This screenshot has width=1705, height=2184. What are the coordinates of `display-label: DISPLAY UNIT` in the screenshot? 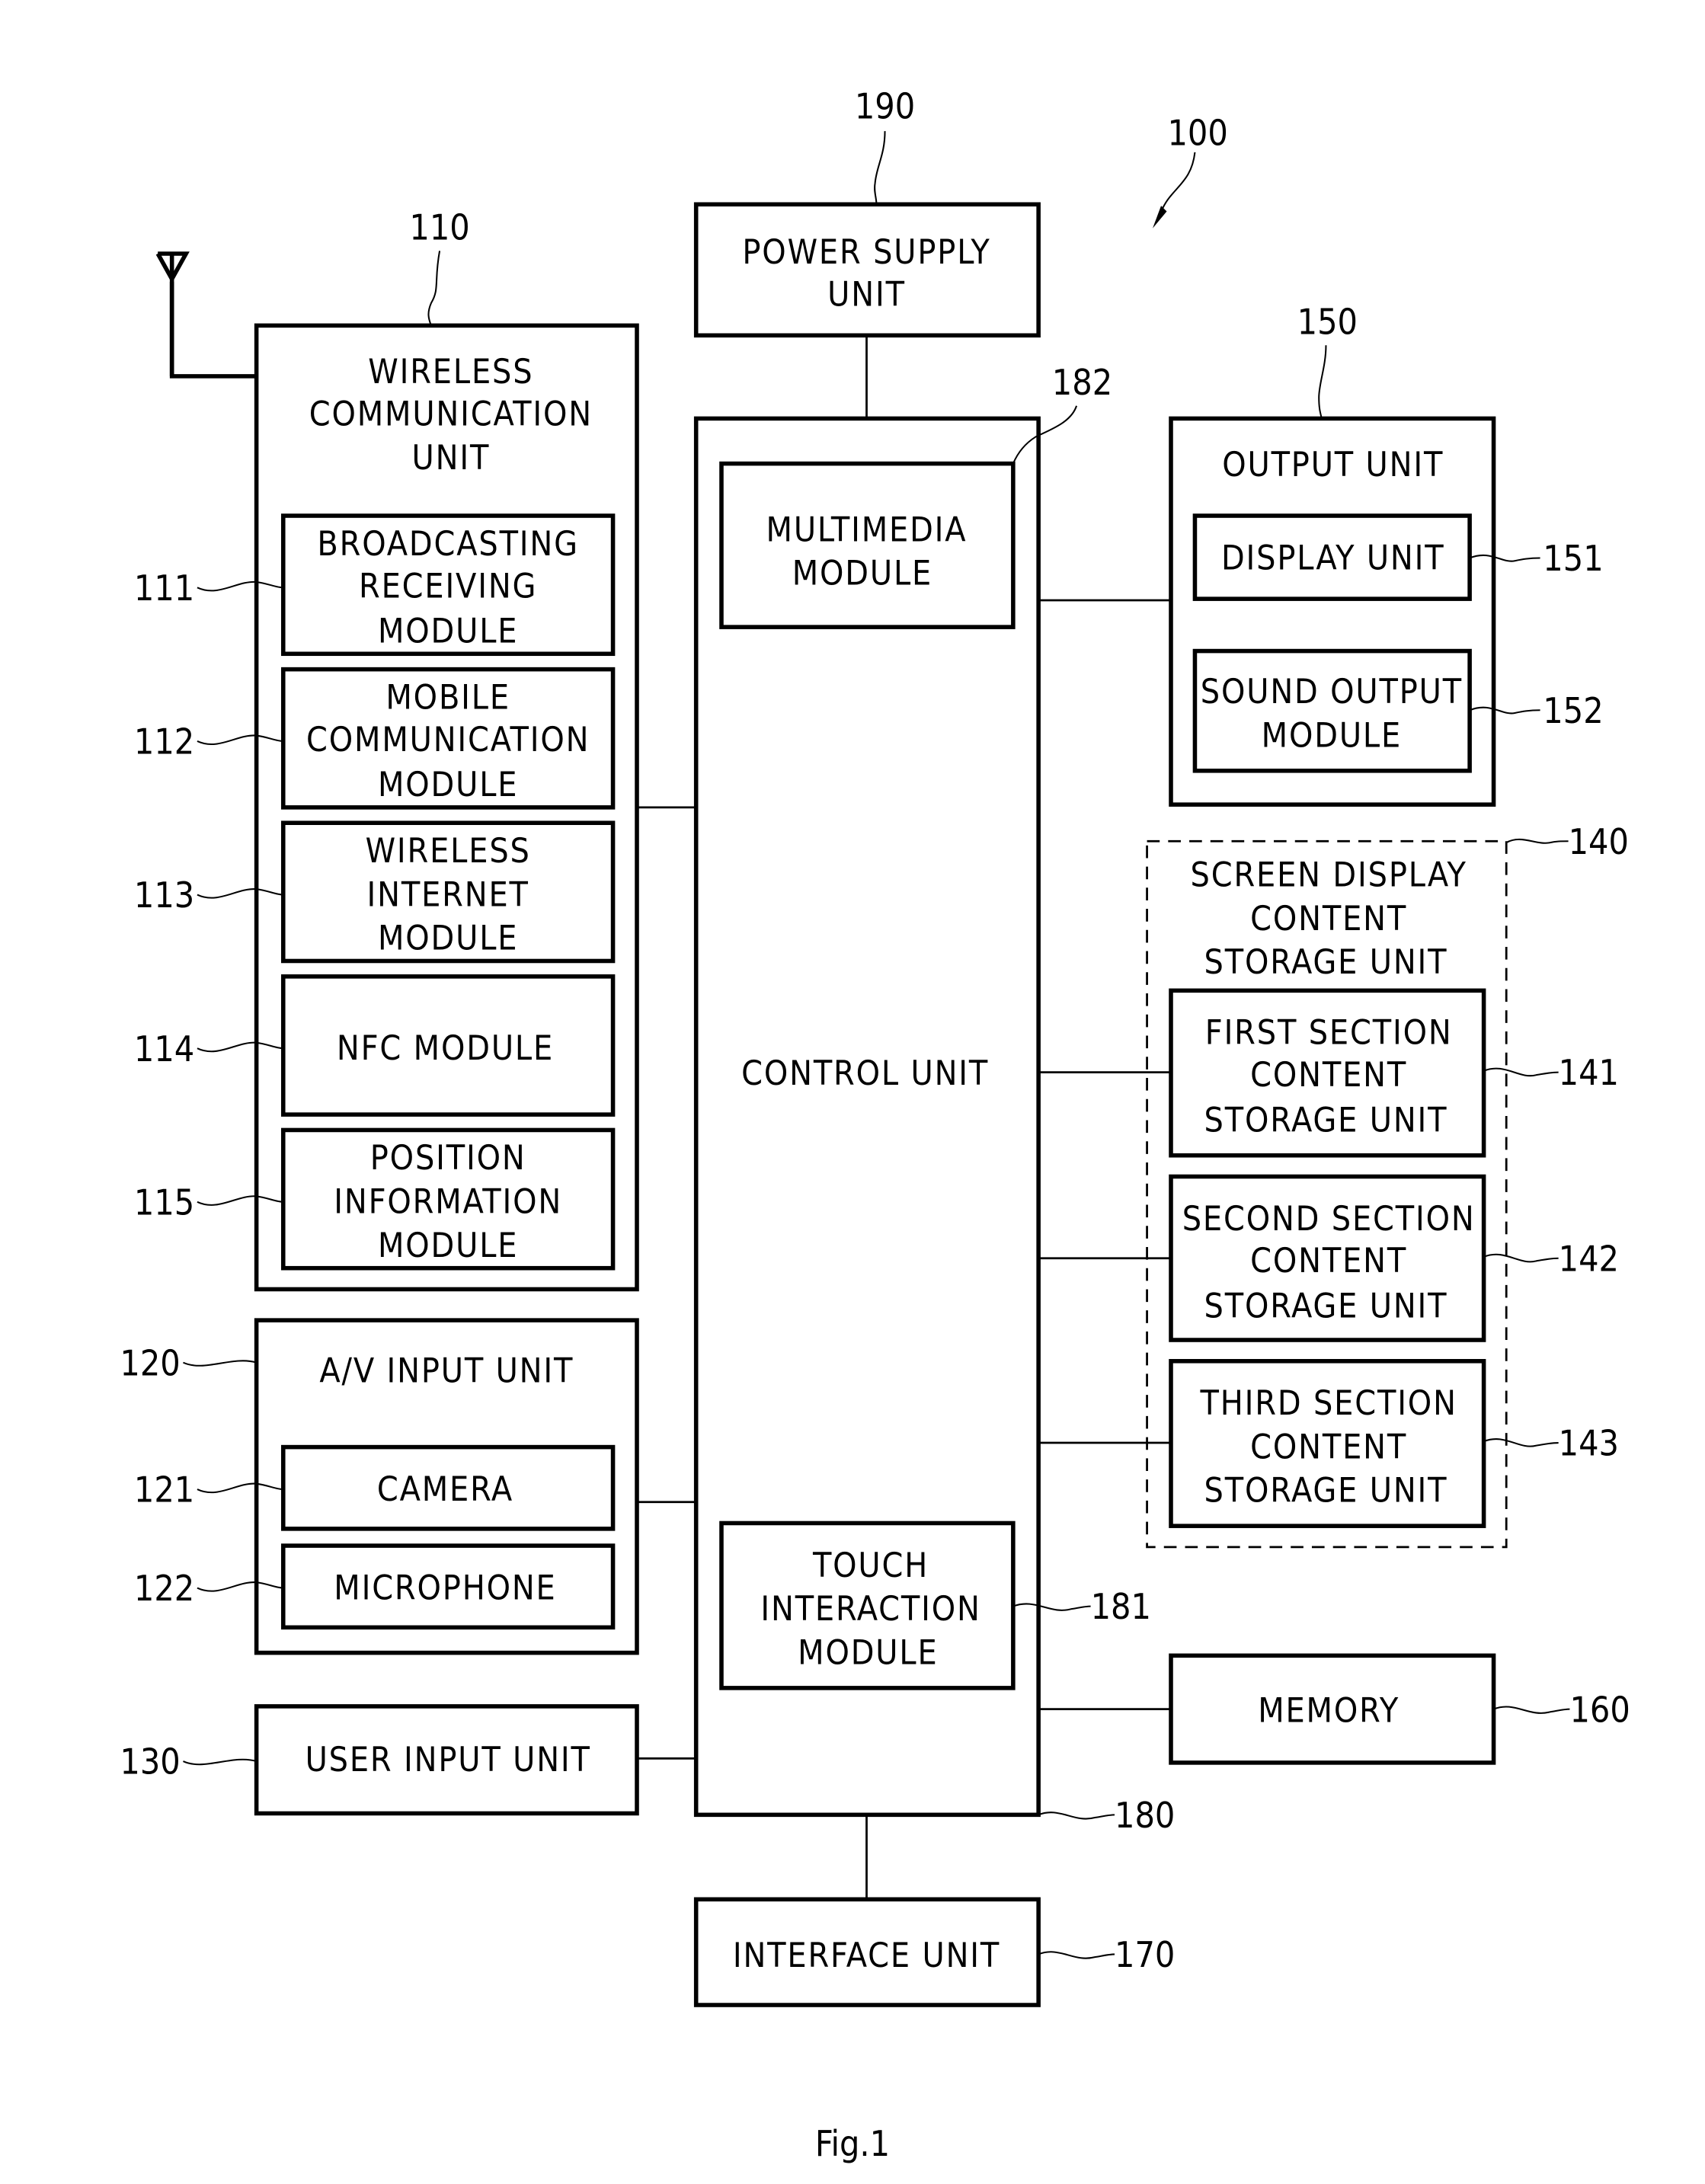 It's located at (1333, 558).